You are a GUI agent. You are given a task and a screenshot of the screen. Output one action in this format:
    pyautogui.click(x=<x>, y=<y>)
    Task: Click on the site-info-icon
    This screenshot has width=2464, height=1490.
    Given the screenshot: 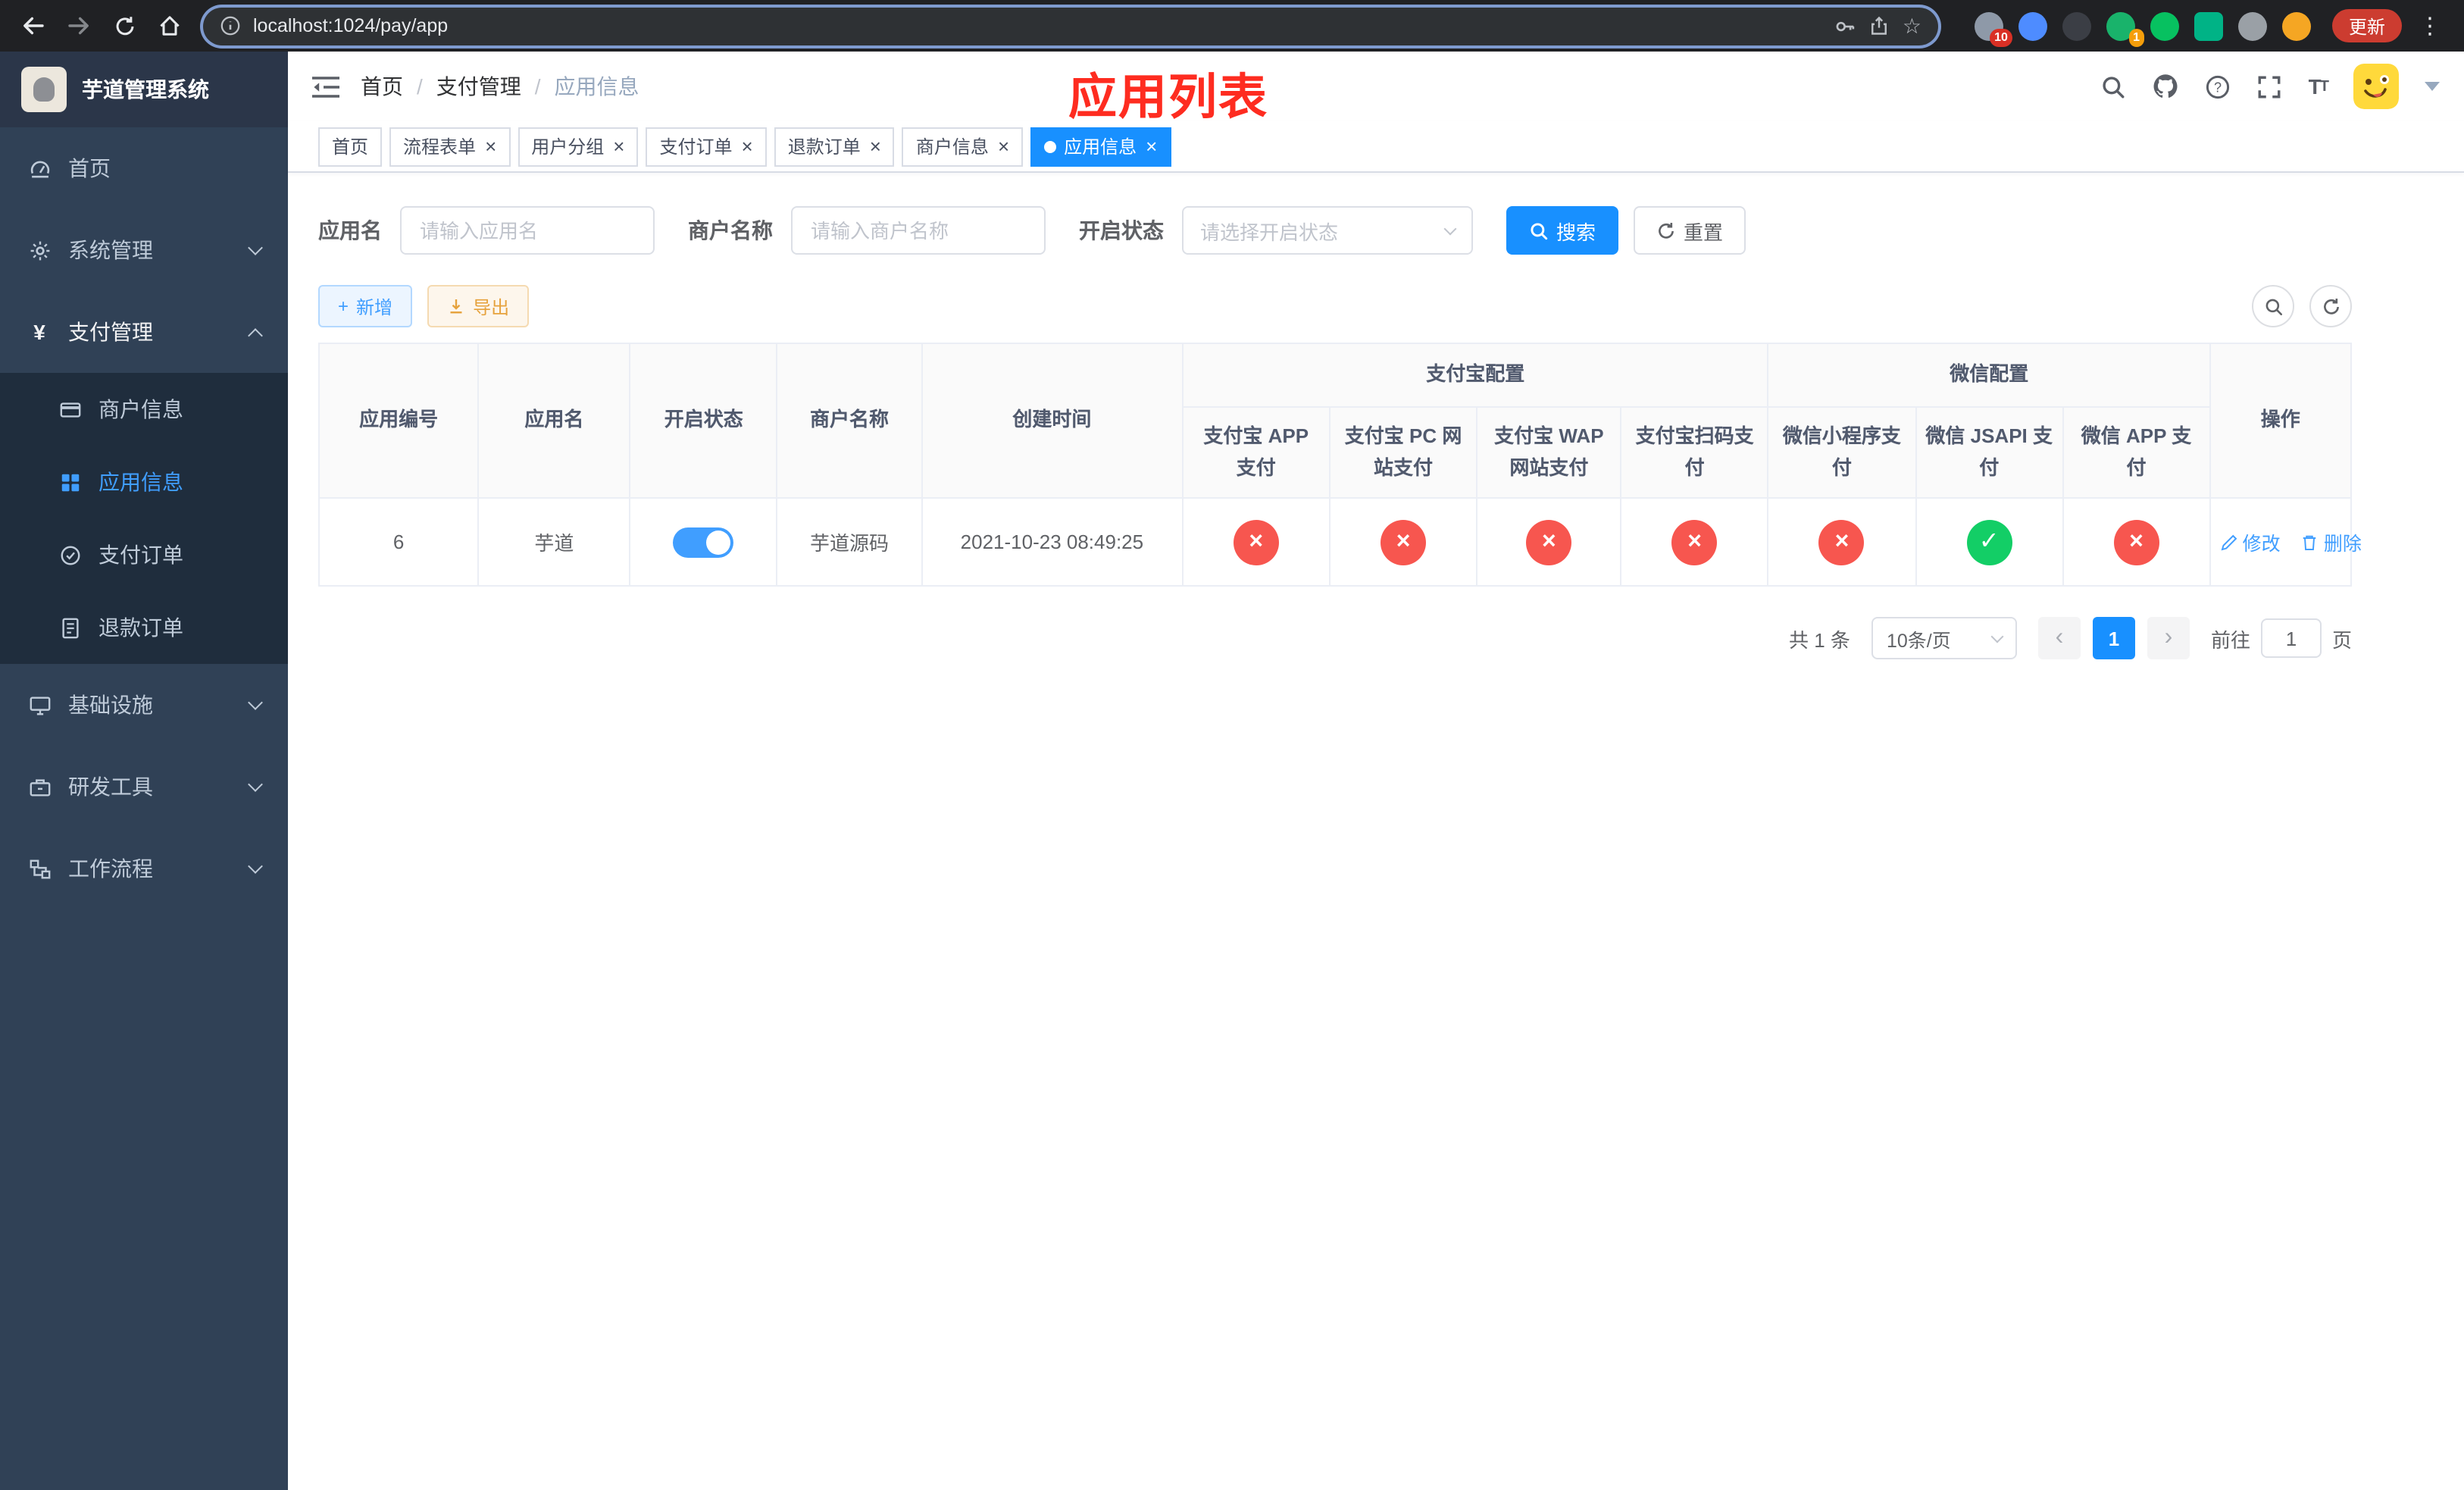 What is the action you would take?
    pyautogui.click(x=230, y=26)
    